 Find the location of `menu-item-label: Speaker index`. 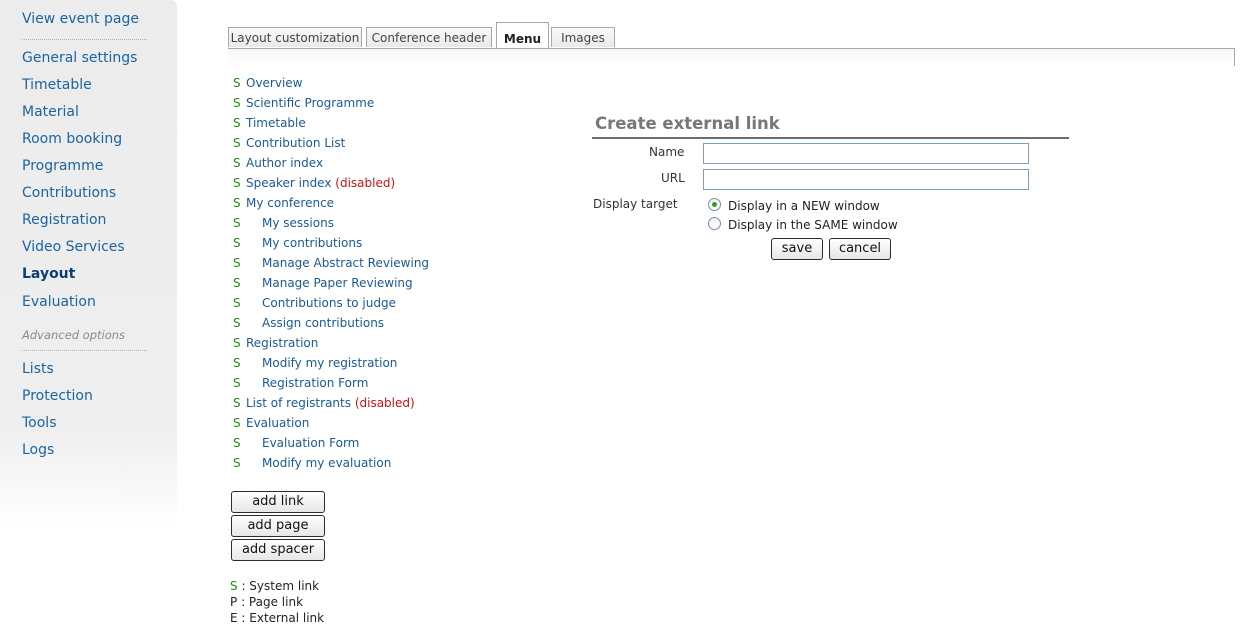

menu-item-label: Speaker index is located at coordinates (288, 183).